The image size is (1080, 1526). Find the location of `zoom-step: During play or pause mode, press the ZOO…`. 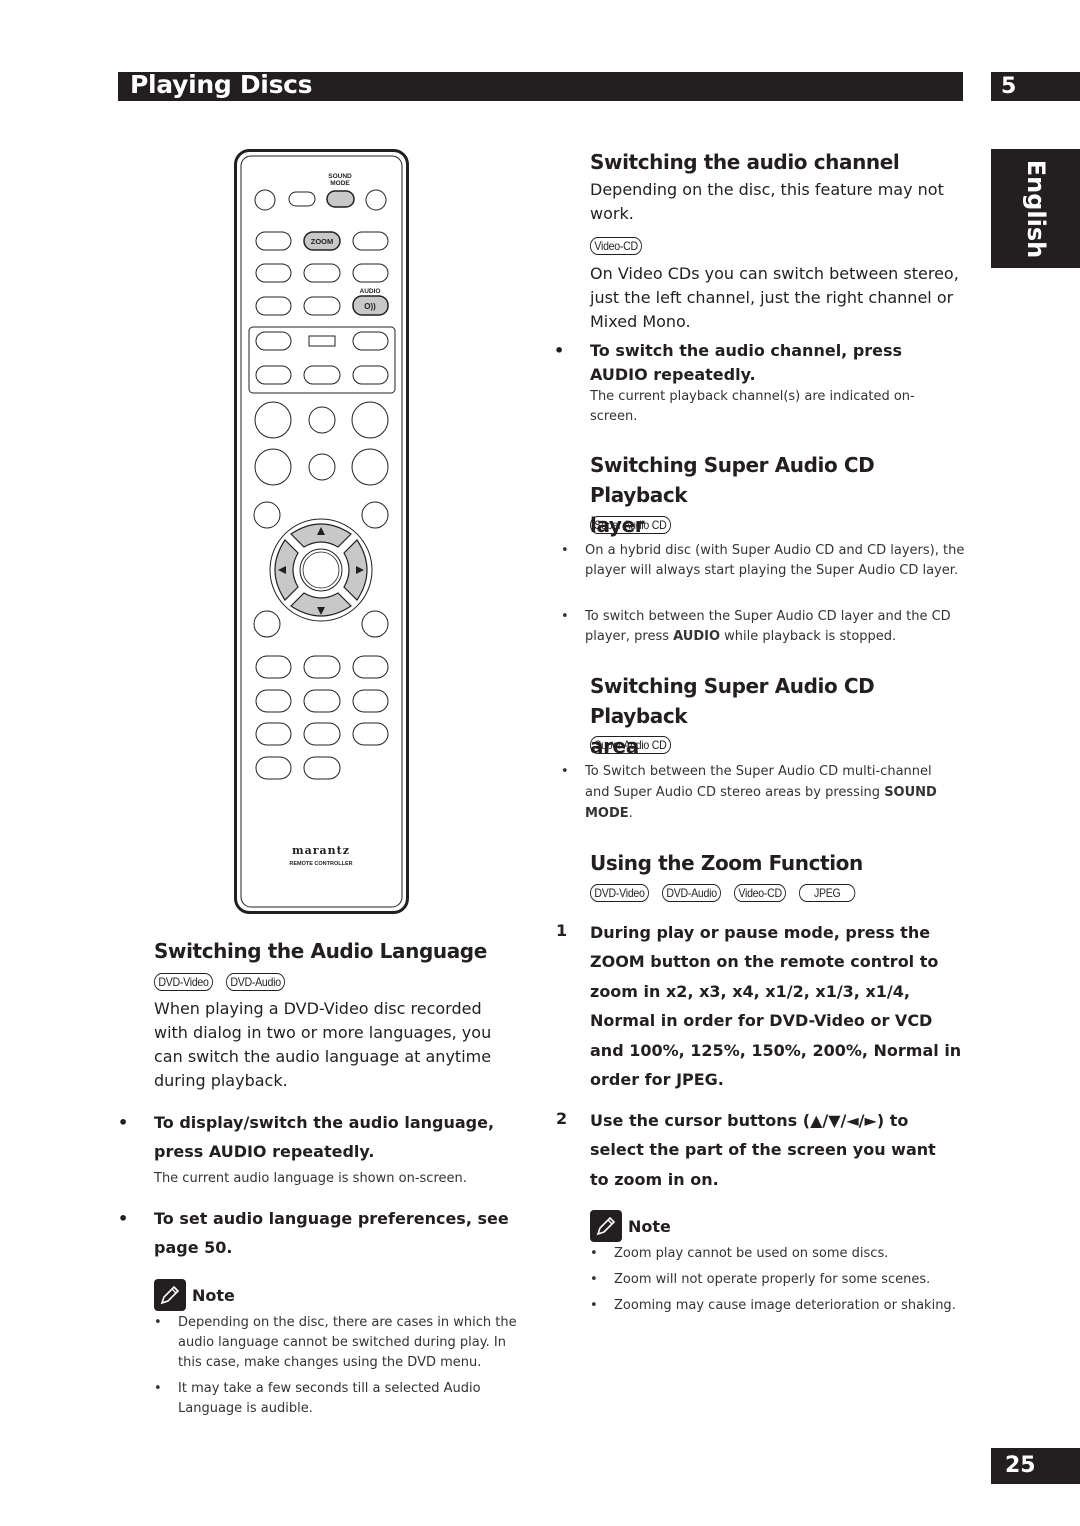

zoom-step: During play or pause mode, press the ZOO… is located at coordinates (776, 1006).